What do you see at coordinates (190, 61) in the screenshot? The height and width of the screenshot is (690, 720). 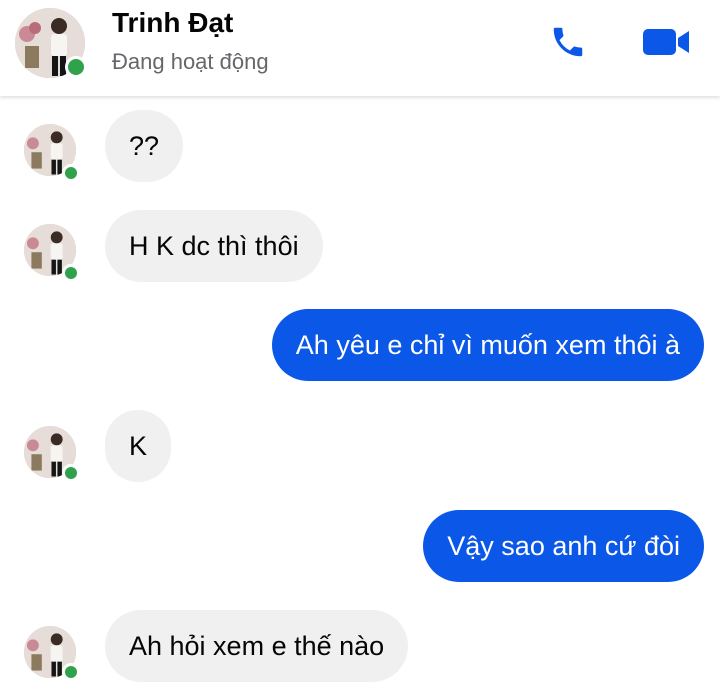 I see `active-status: Đang hoạt động` at bounding box center [190, 61].